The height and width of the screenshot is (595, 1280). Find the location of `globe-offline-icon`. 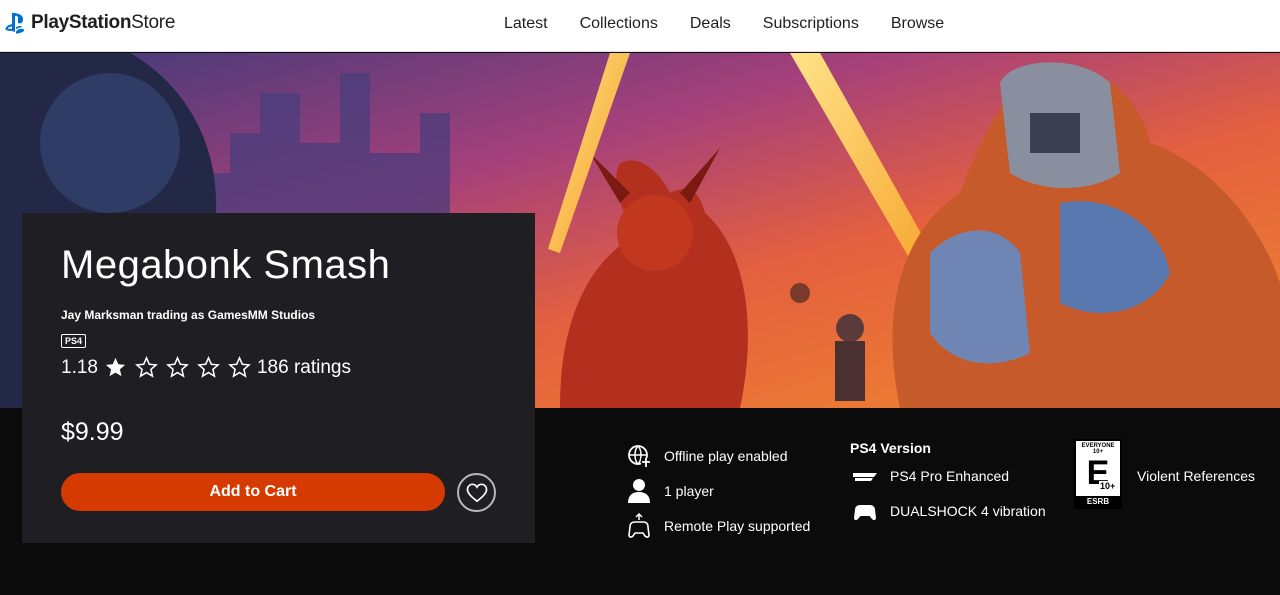

globe-offline-icon is located at coordinates (639, 456).